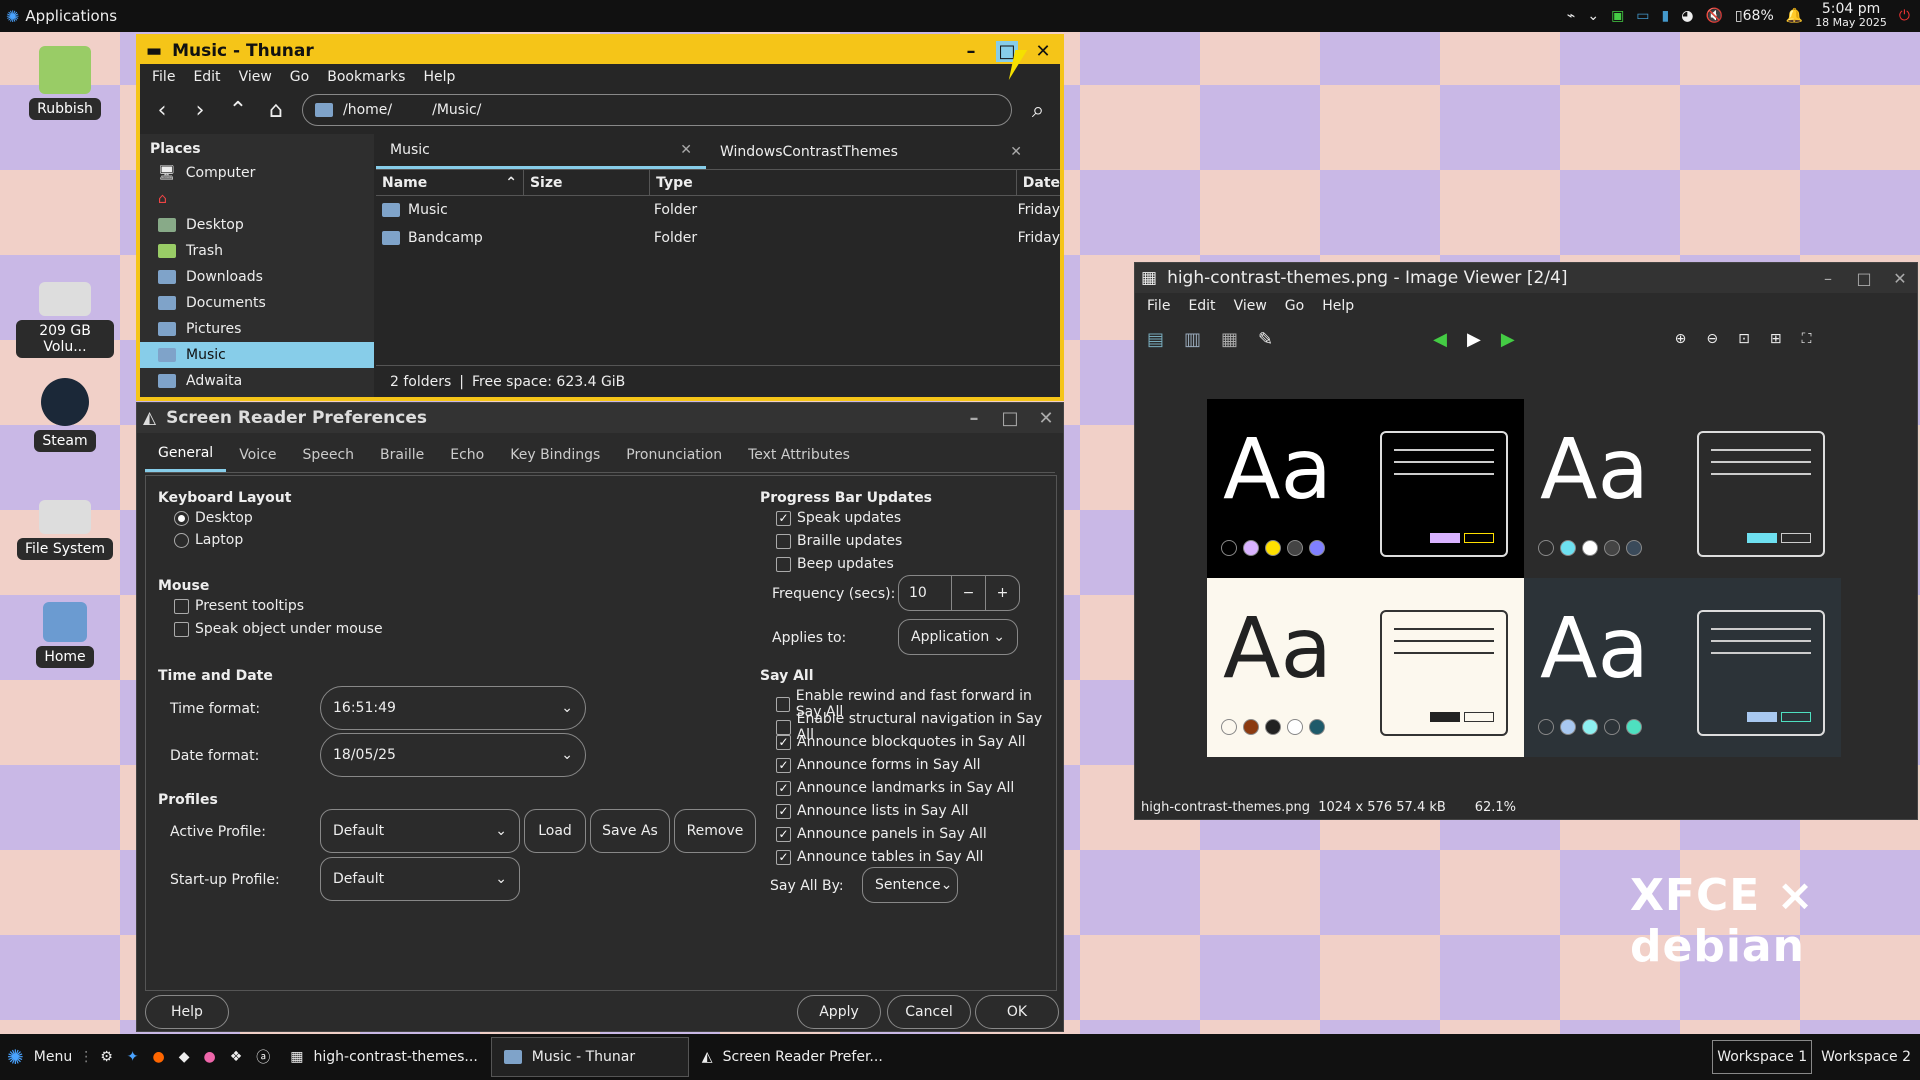 This screenshot has height=1080, width=1920. What do you see at coordinates (162, 110) in the screenshot?
I see `back-icon: ‹` at bounding box center [162, 110].